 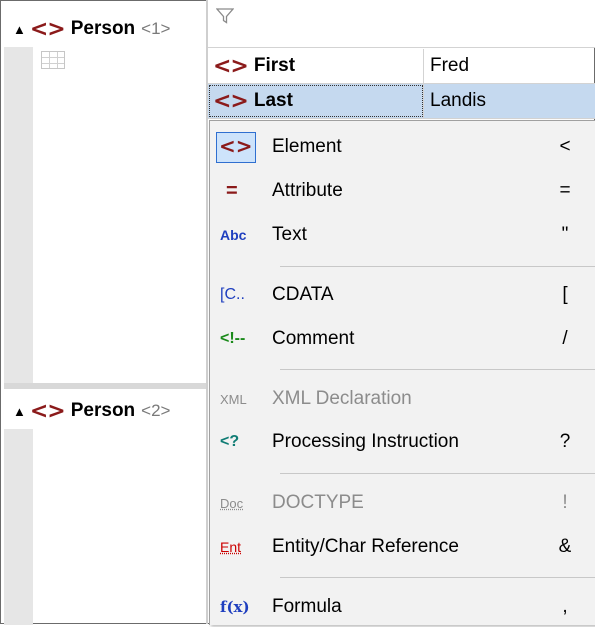 I want to click on menu-item-cdata: [C.. CDATA [, so click(x=402, y=295).